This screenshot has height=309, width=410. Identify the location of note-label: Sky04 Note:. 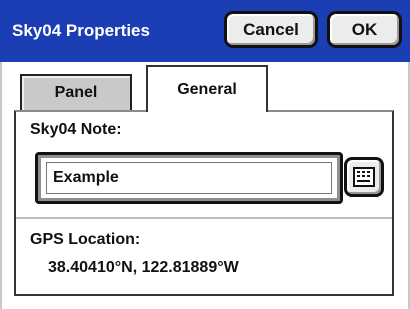
(76, 129).